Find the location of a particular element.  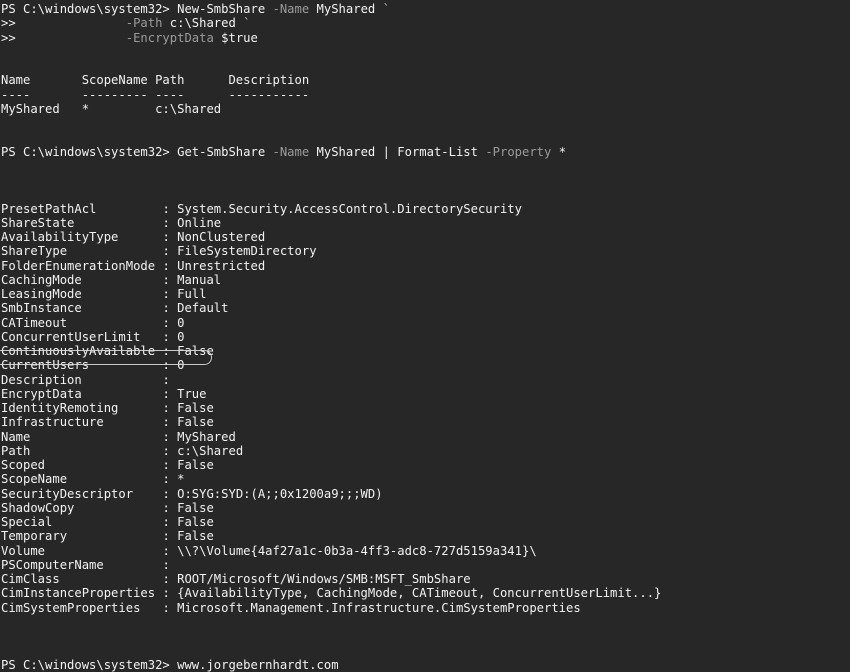

property-value: MyShared is located at coordinates (206, 436).